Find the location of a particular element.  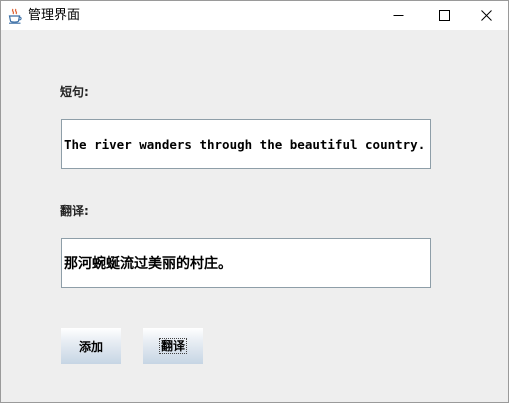

add-button-label: 添加 is located at coordinates (90, 346).